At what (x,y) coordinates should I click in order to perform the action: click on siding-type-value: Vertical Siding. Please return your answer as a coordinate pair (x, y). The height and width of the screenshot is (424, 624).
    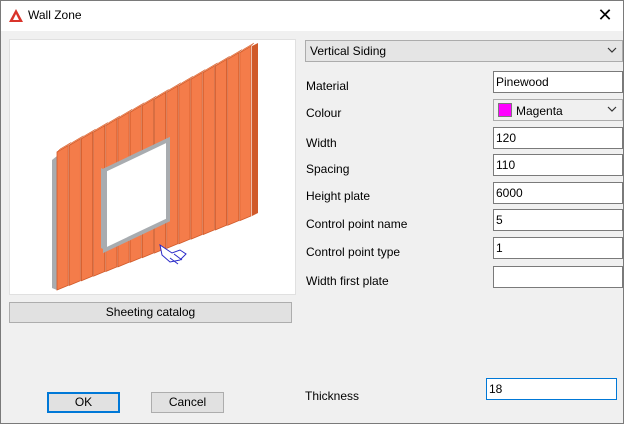
    Looking at the image, I should click on (348, 51).